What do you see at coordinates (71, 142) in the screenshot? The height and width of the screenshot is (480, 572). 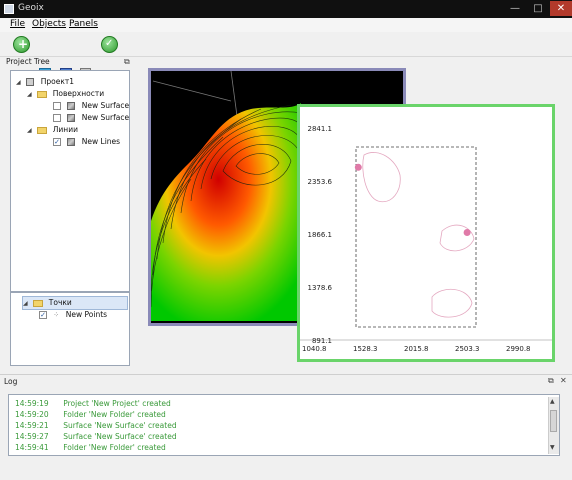 I see `lines-icon` at bounding box center [71, 142].